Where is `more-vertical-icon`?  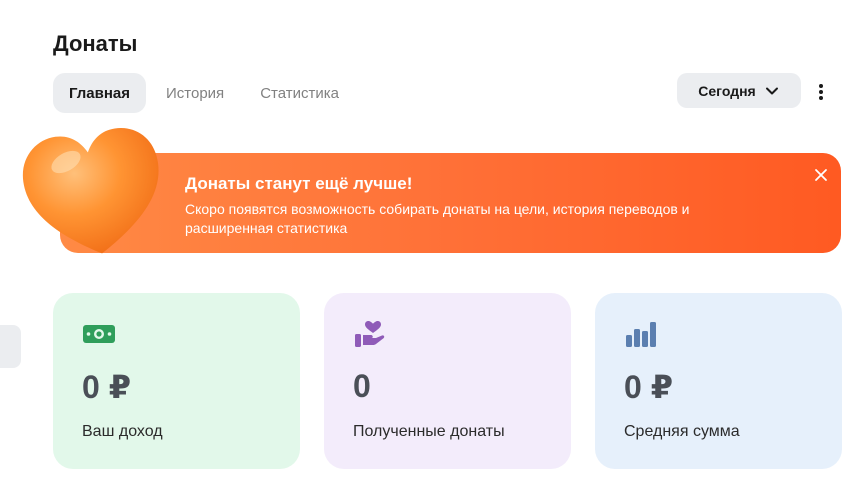
more-vertical-icon is located at coordinates (821, 92).